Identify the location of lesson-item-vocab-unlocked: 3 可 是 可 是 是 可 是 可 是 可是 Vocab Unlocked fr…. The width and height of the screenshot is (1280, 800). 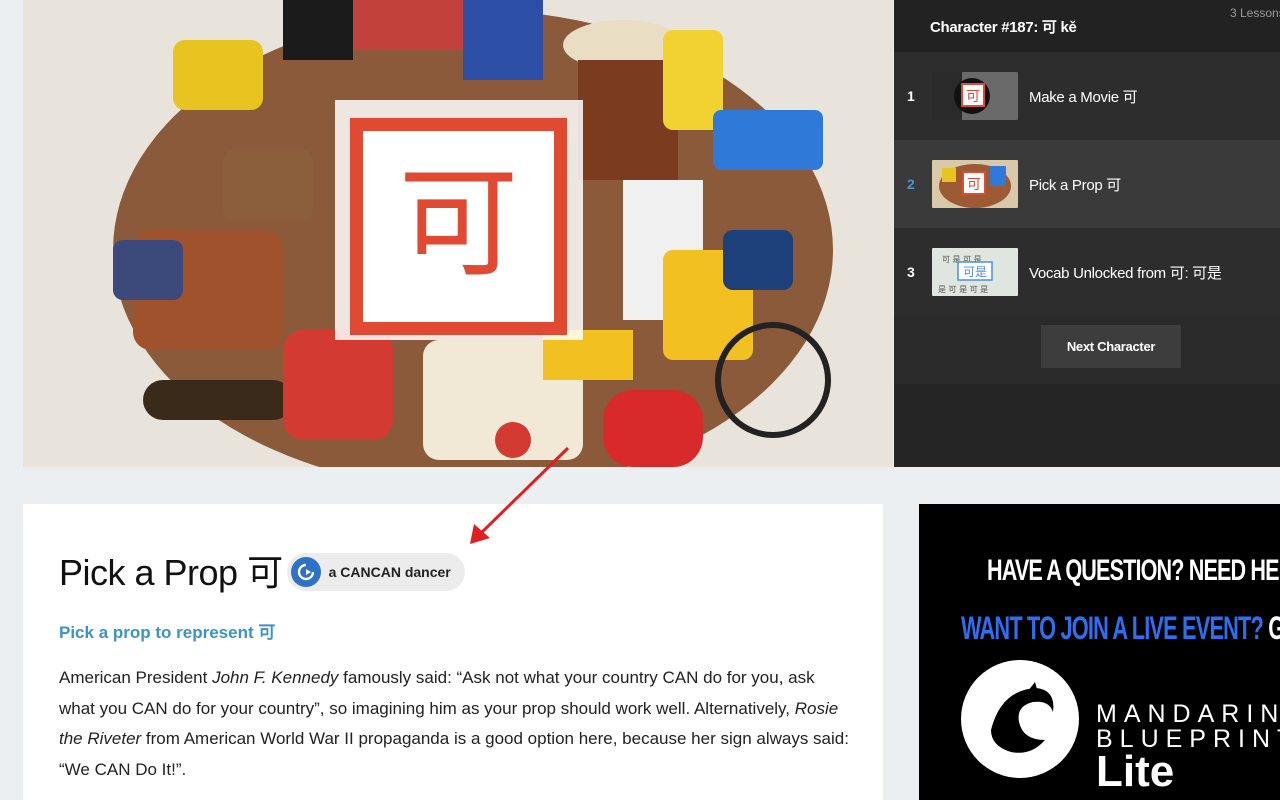
(1087, 272).